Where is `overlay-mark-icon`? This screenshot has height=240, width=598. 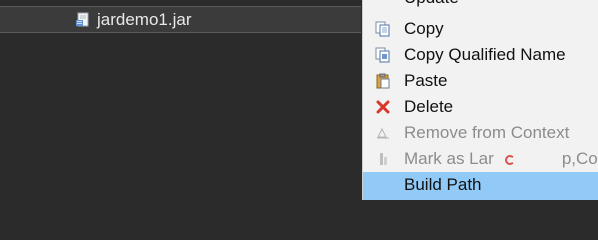
overlay-mark-icon is located at coordinates (510, 160).